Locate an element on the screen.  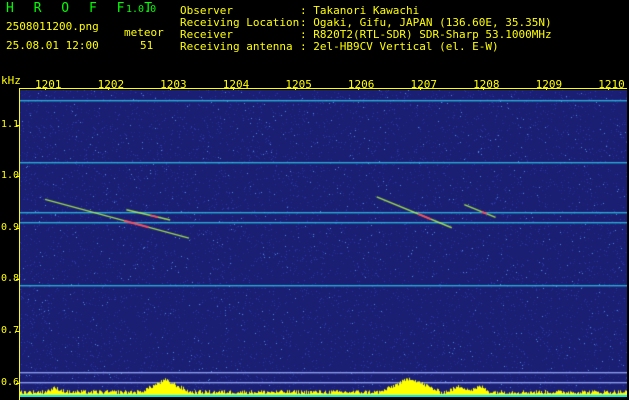
x-tick-label: 1209 is located at coordinates (549, 84).